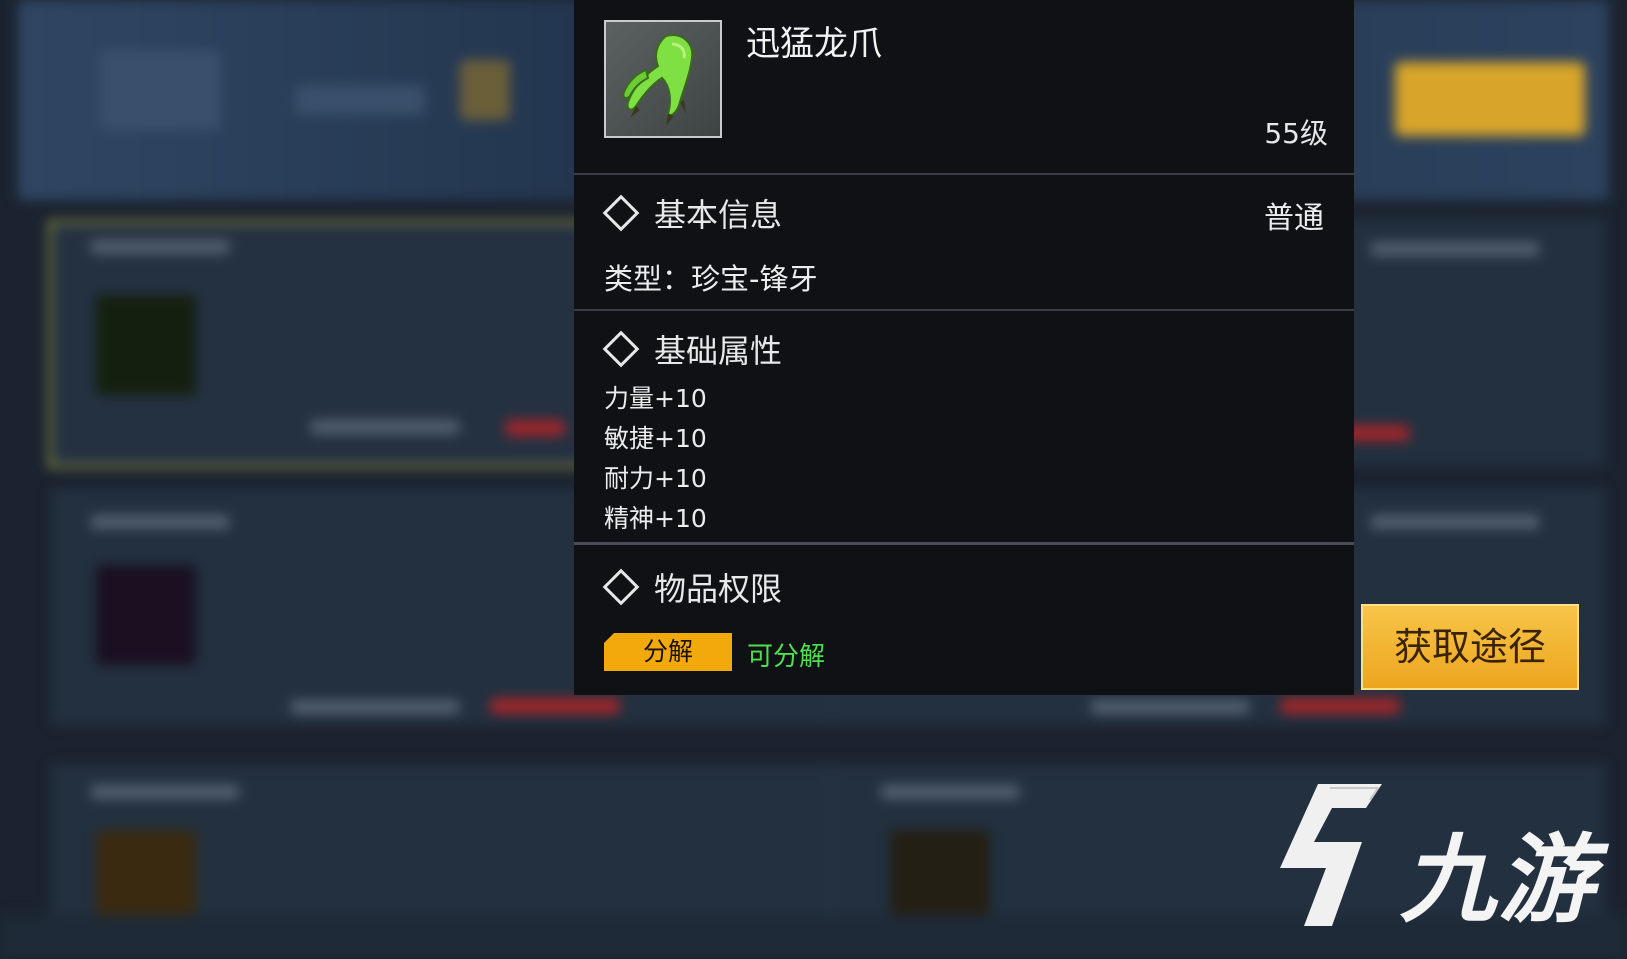 This screenshot has height=959, width=1627. What do you see at coordinates (485, 90) in the screenshot?
I see `background-emblem` at bounding box center [485, 90].